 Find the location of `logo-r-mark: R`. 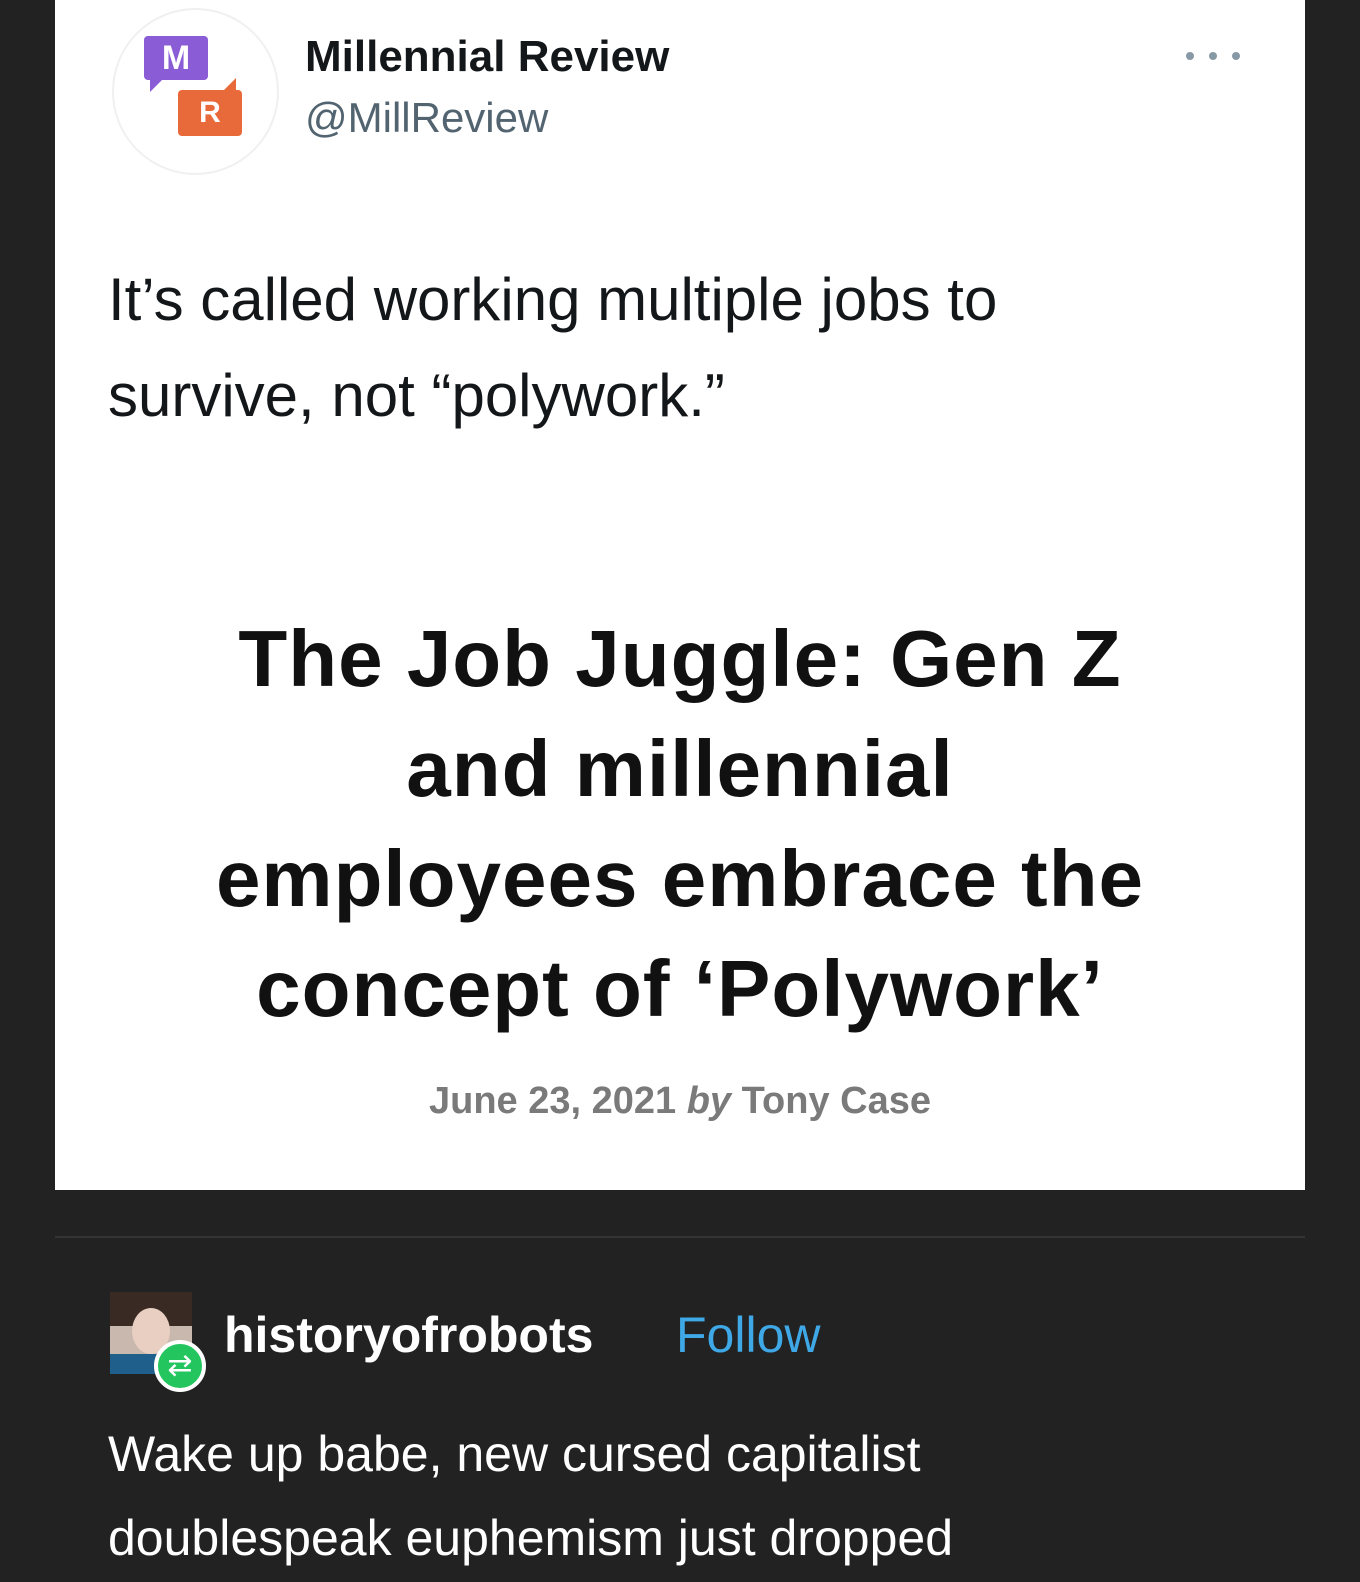

logo-r-mark: R is located at coordinates (210, 107).